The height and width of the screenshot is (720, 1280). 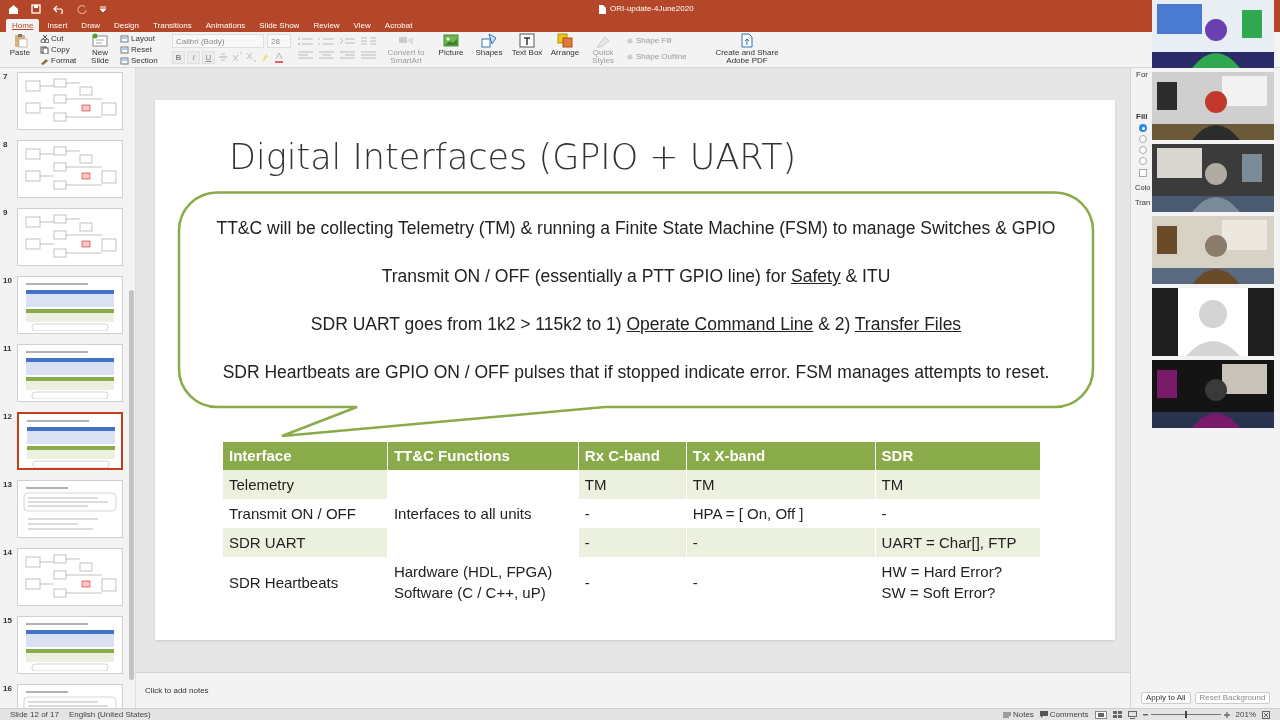 I want to click on ribbon-tab: Slide Show, so click(x=279, y=25).